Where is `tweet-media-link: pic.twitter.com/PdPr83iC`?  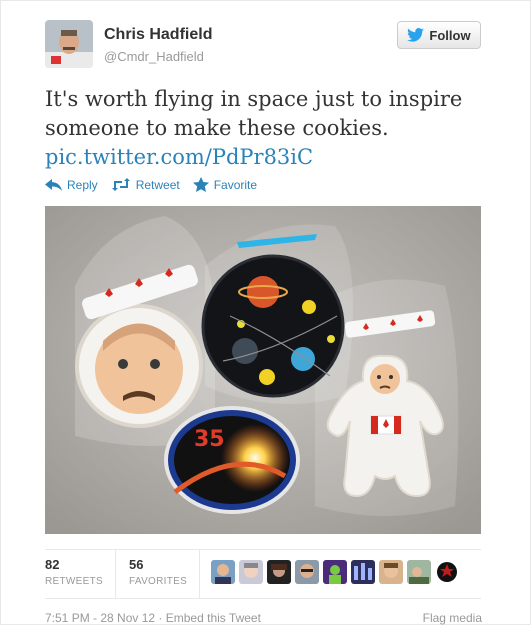 tweet-media-link: pic.twitter.com/PdPr83iC is located at coordinates (265, 157).